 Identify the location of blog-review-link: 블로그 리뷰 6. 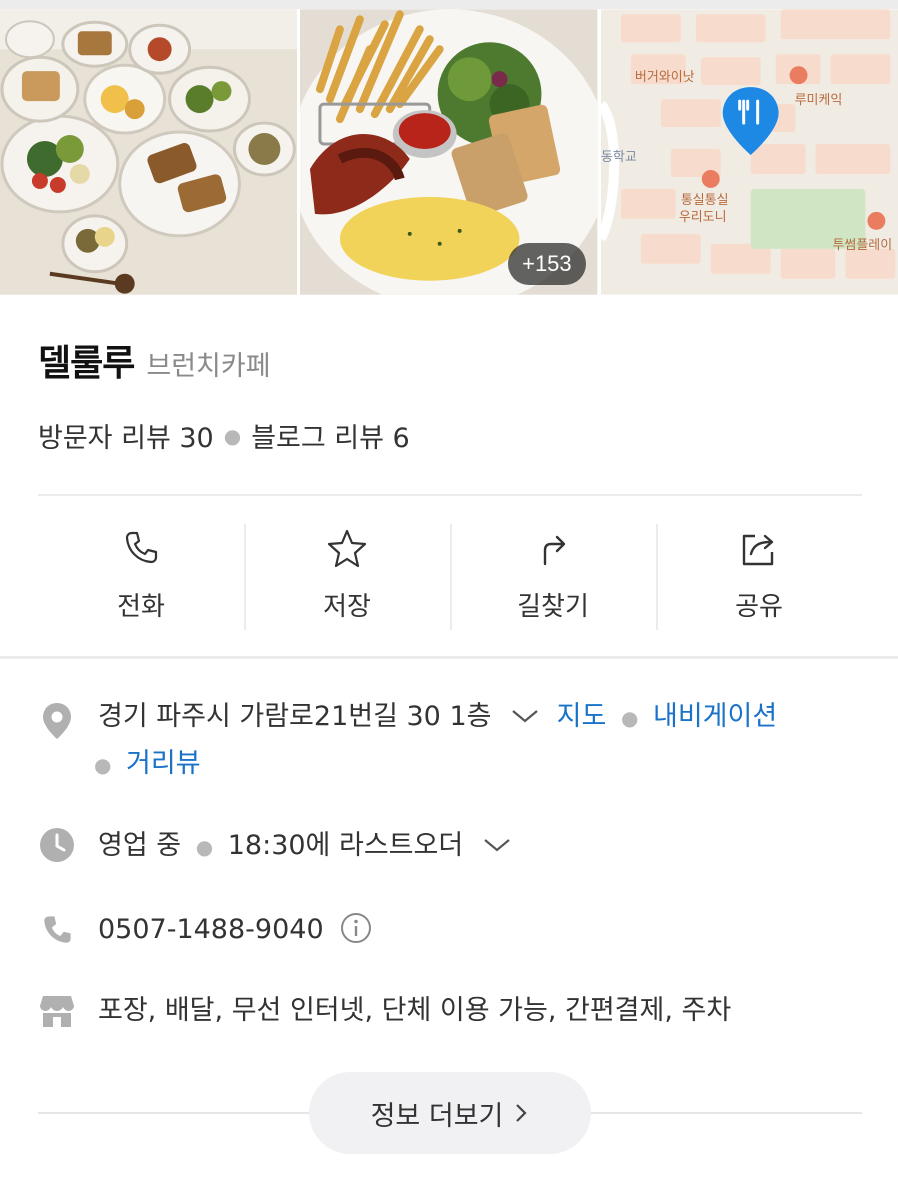
(330, 435).